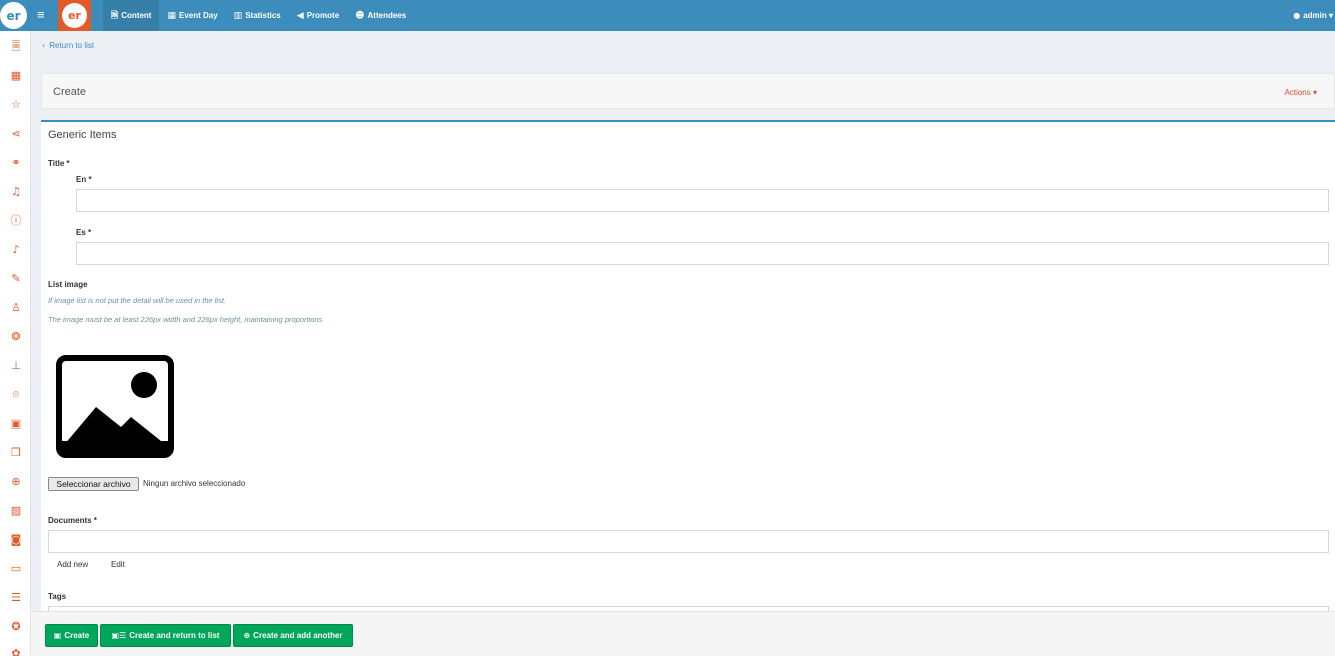 This screenshot has height=656, width=1335. What do you see at coordinates (41, 14) in the screenshot?
I see `hamburger-icon: ≡` at bounding box center [41, 14].